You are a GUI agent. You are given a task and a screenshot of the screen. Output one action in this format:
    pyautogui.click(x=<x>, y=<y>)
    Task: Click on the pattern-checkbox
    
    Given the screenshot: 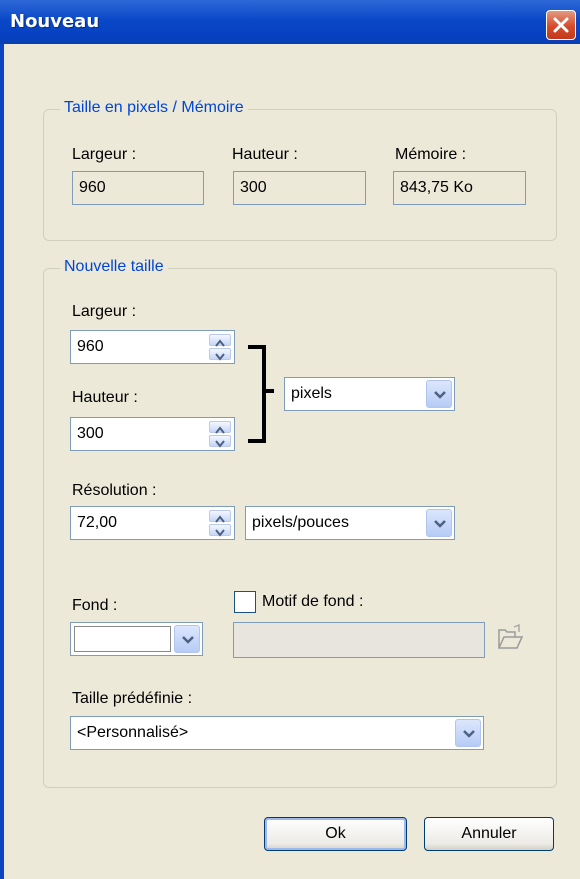 What is the action you would take?
    pyautogui.click(x=245, y=602)
    